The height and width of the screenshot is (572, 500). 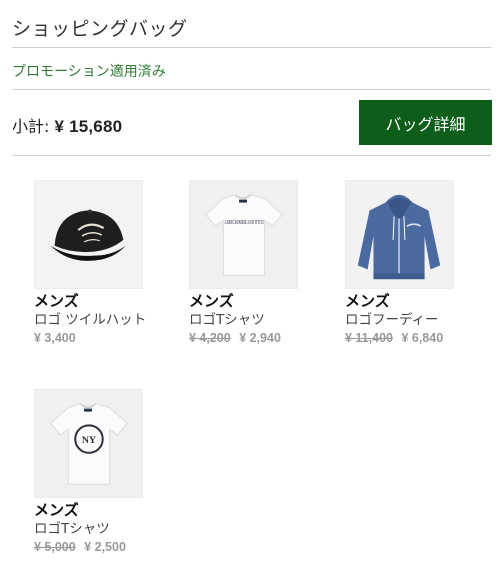 I want to click on product-name: ロゴフーディー, so click(x=420, y=320).